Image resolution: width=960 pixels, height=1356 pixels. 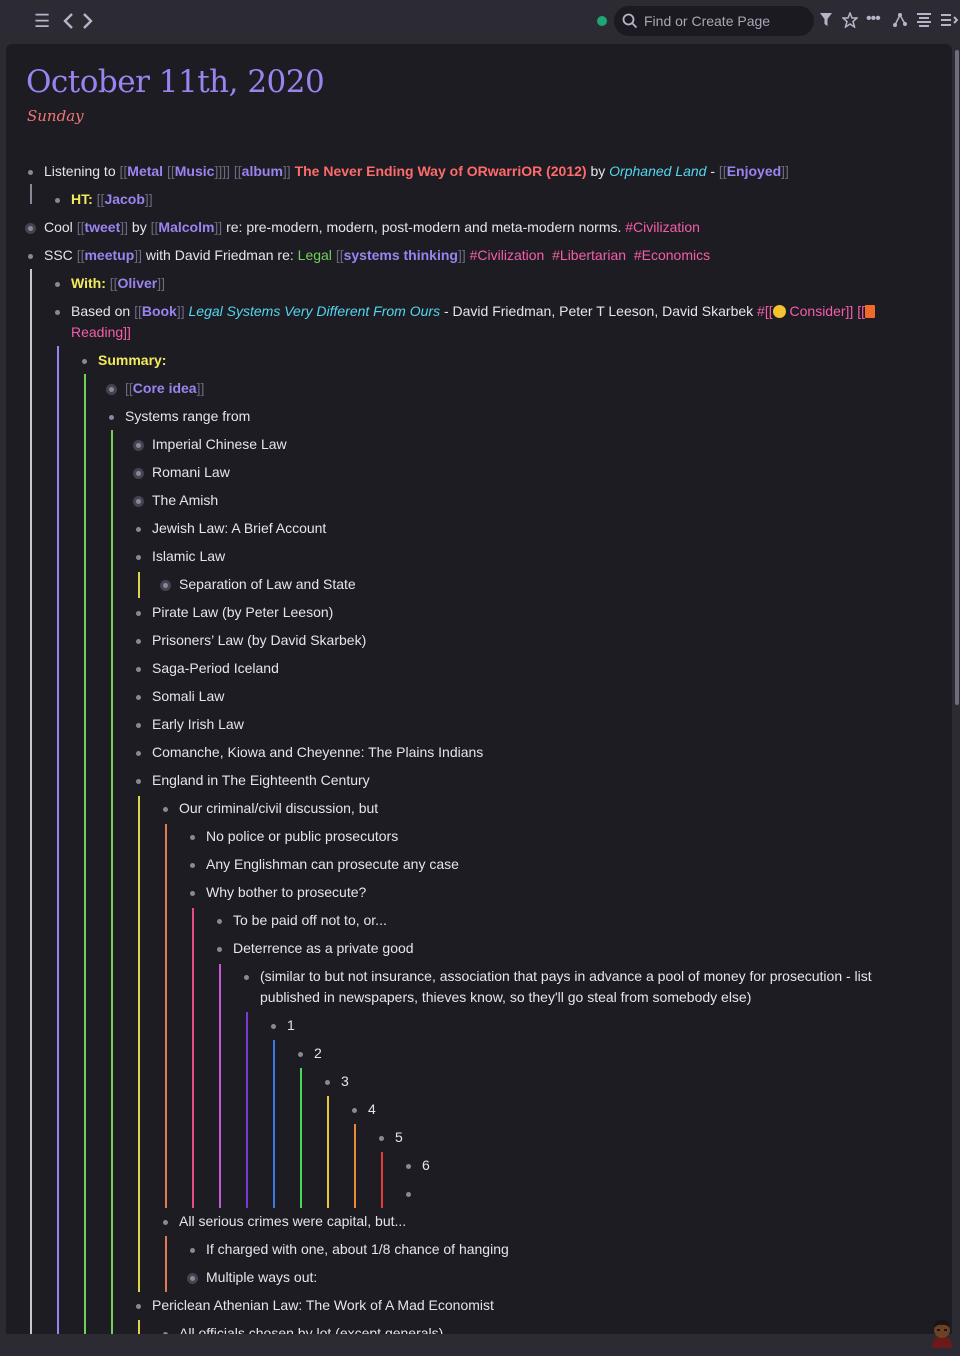 I want to click on list-item: Somali Law, so click(x=188, y=696).